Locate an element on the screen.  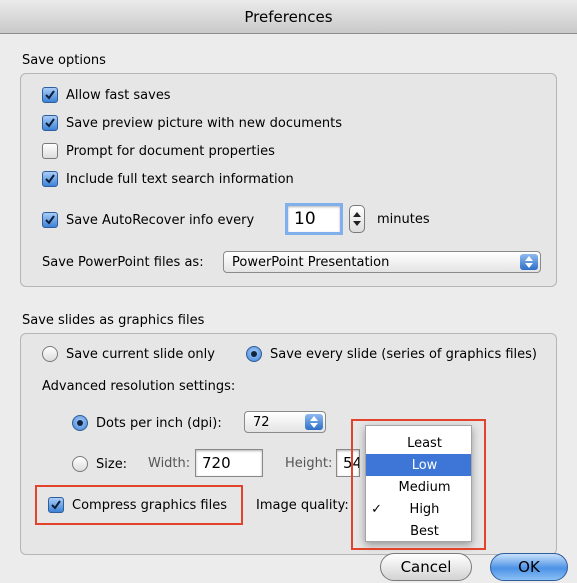
allow-fast-saves-label: Allow fast saves is located at coordinates (118, 95).